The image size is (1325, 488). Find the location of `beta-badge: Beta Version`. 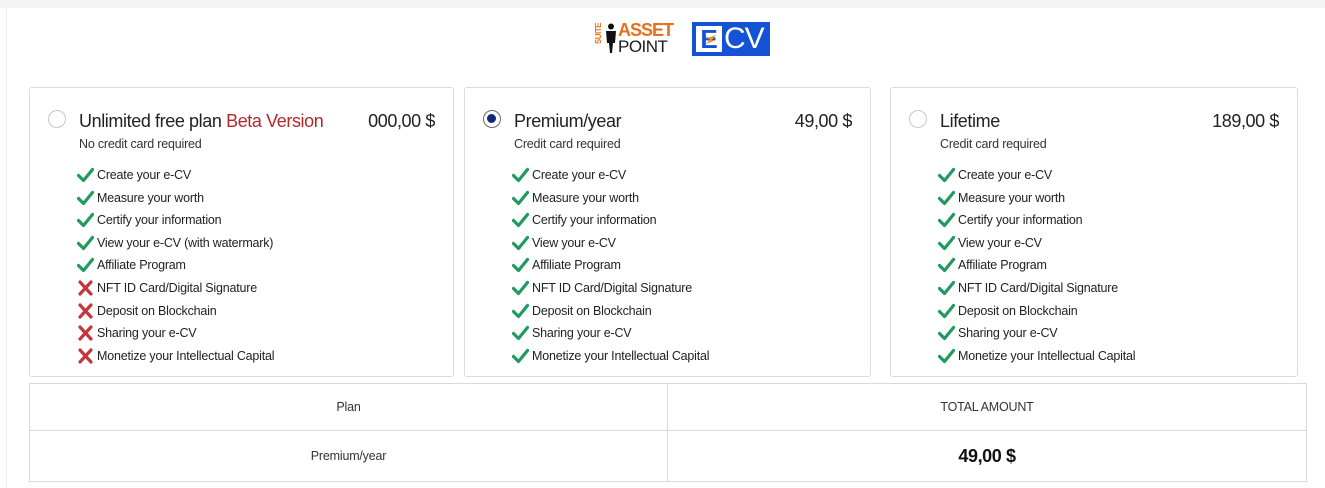

beta-badge: Beta Version is located at coordinates (275, 121).